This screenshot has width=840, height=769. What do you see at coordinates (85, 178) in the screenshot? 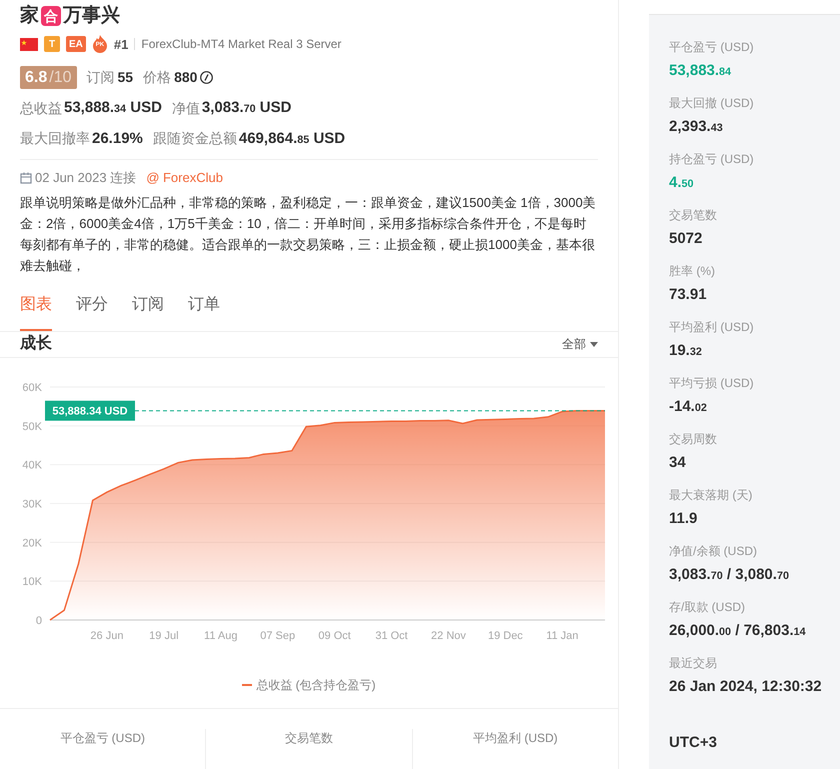
I see `connected-date: 02 Jun 2023 连接` at bounding box center [85, 178].